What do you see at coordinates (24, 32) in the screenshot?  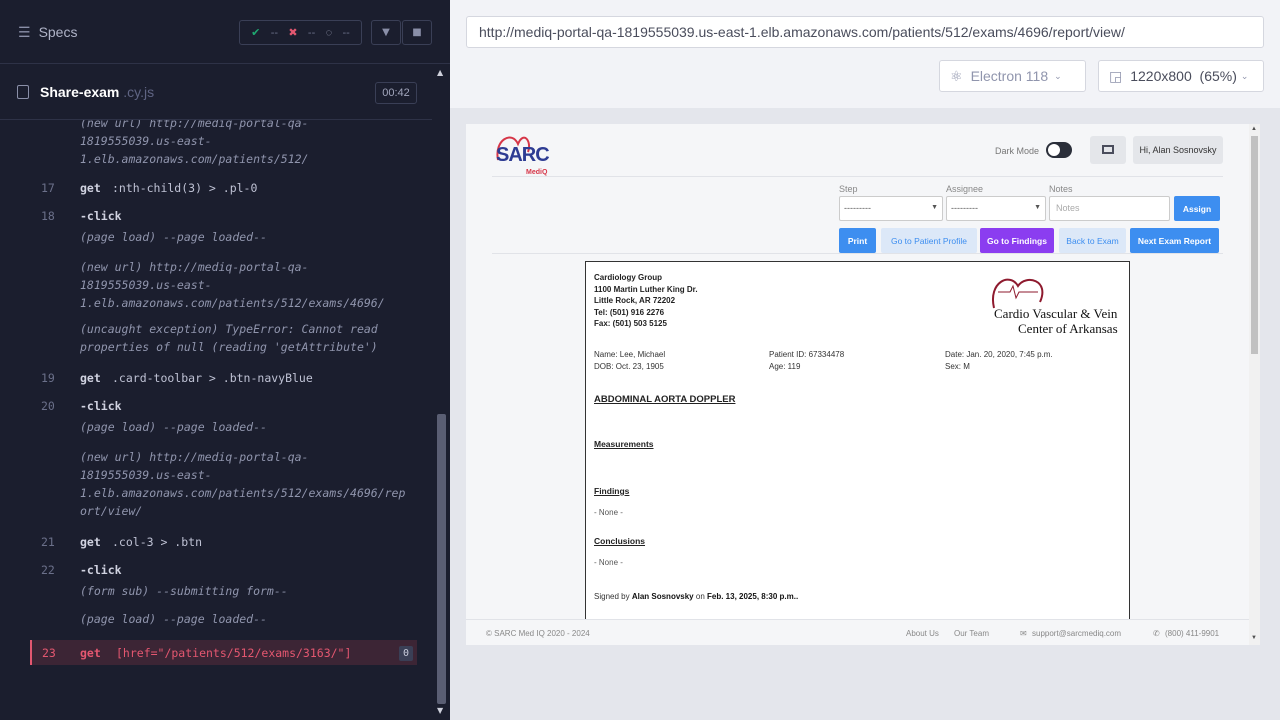 I see `menu-icon: ☰` at bounding box center [24, 32].